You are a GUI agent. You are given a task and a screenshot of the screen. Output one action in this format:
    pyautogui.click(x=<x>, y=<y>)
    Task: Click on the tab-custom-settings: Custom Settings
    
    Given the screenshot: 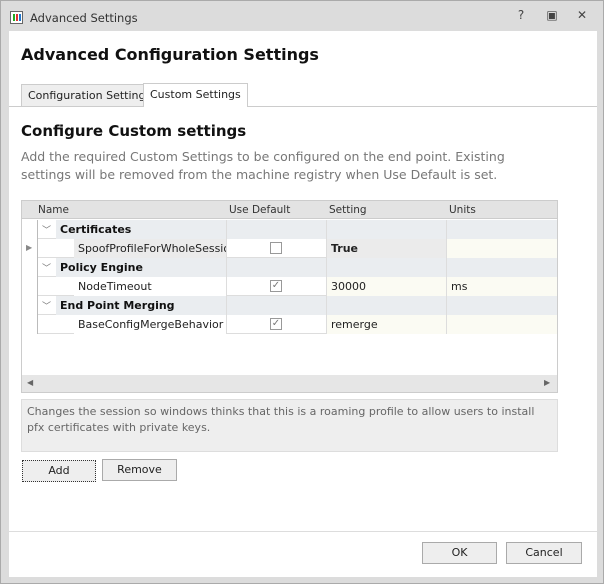 What is the action you would take?
    pyautogui.click(x=195, y=95)
    